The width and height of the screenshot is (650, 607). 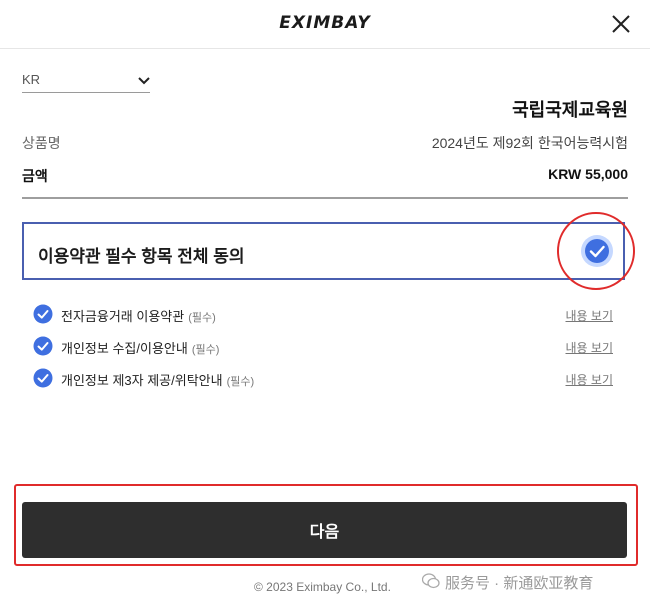 What do you see at coordinates (323, 251) in the screenshot?
I see `agree-all-checkbox: 이용약관 필수 항목 전체 동의` at bounding box center [323, 251].